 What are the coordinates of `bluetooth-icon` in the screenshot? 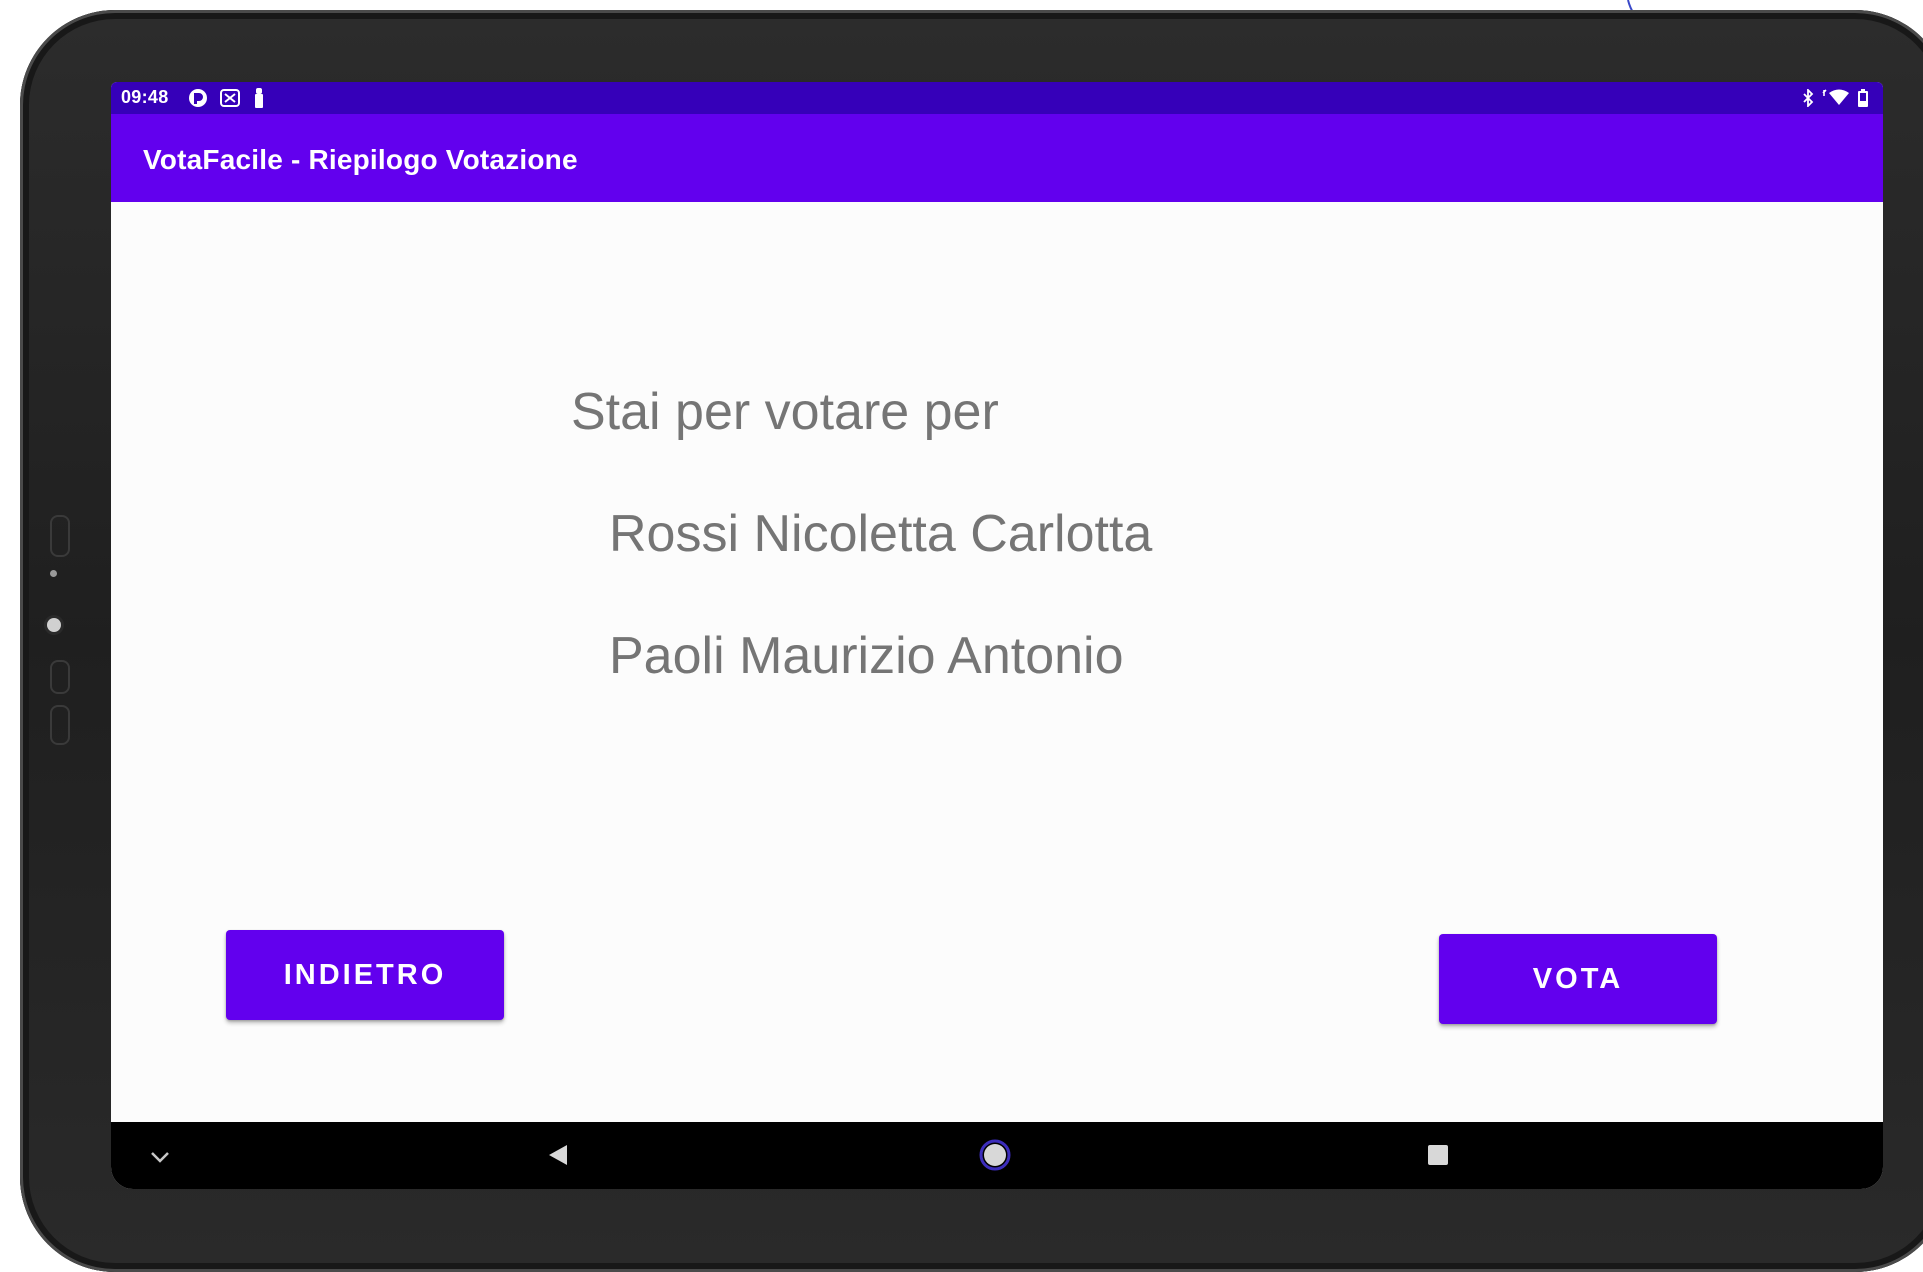 It's located at (1808, 98).